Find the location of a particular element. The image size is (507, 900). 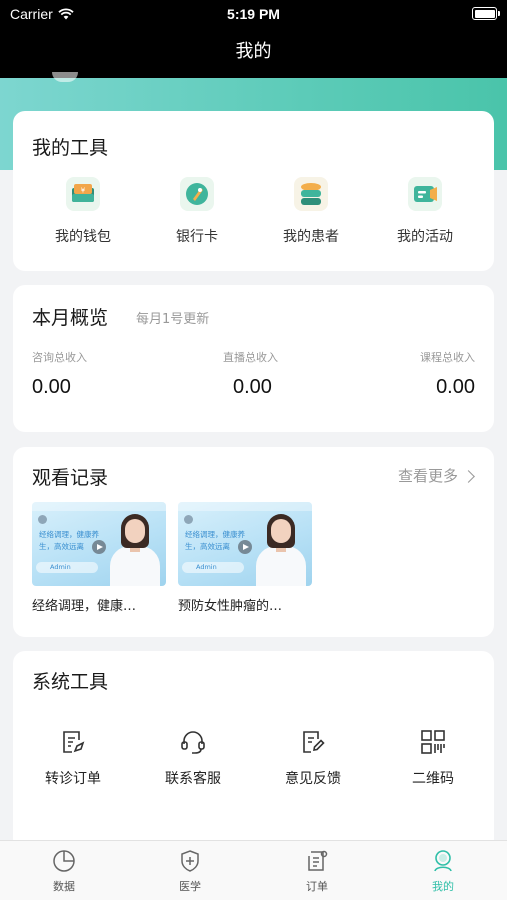

tool-feedback: 意见反馈 is located at coordinates (313, 758).